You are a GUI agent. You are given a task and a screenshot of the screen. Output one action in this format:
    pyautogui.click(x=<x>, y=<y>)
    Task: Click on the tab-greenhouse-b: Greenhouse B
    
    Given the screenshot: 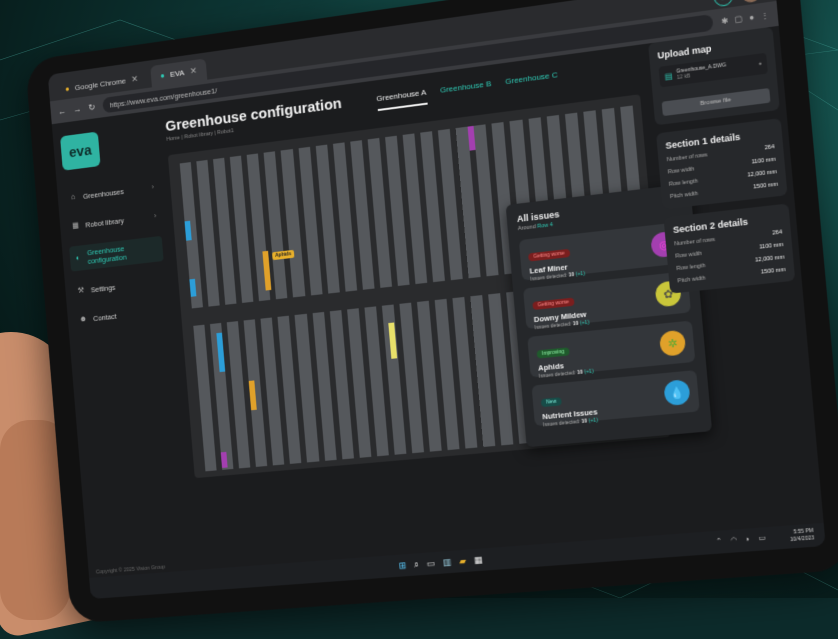 What is the action you would take?
    pyautogui.click(x=466, y=91)
    